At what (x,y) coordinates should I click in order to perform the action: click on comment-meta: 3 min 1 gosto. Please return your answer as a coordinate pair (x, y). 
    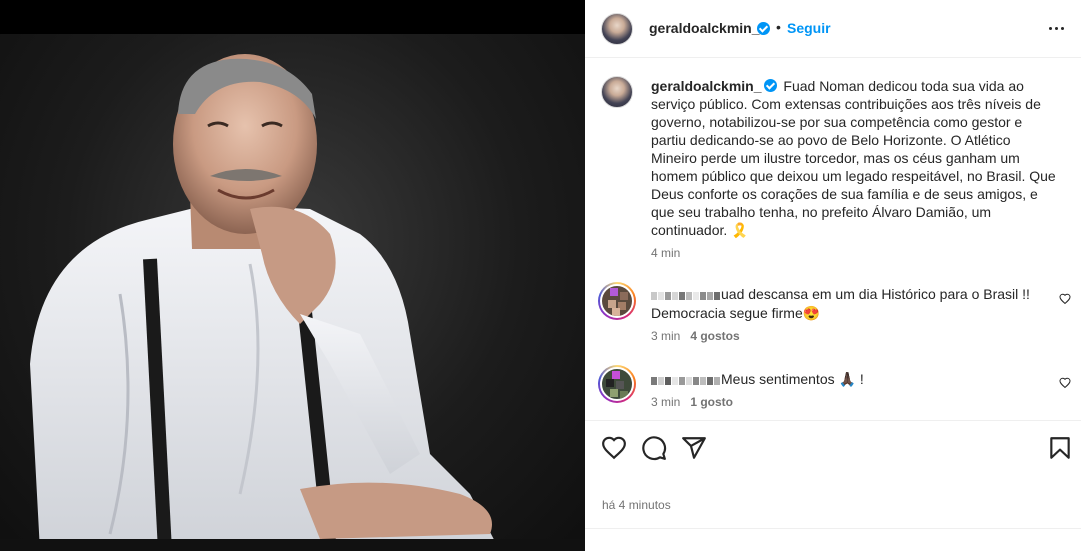
    Looking at the image, I should click on (692, 402).